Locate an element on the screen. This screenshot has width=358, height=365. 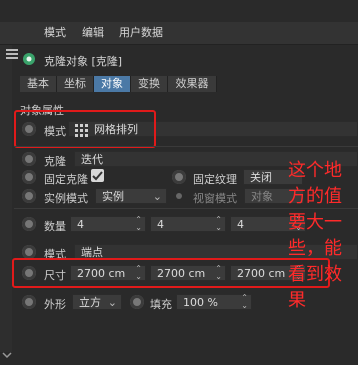
instance-mode-label: 实例模式 is located at coordinates (66, 198).